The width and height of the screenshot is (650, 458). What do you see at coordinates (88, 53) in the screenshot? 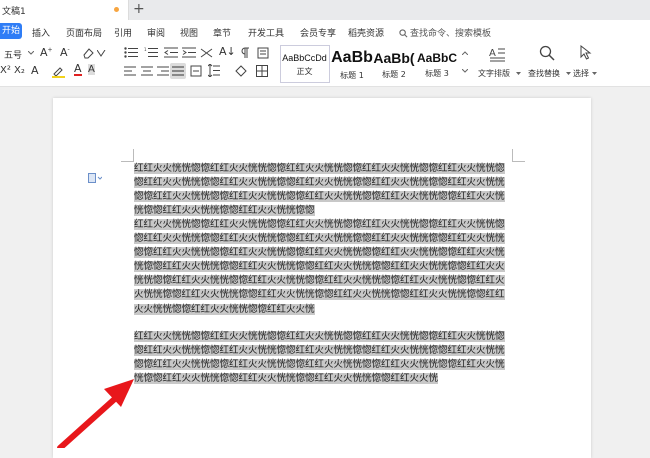
I see `eraser-icon` at bounding box center [88, 53].